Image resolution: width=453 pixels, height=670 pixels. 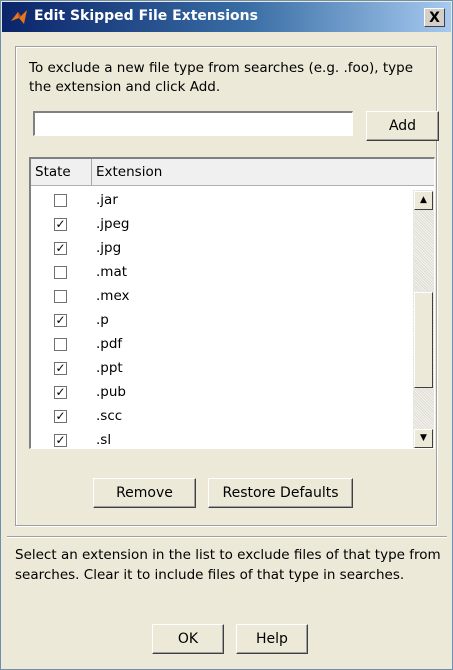 What do you see at coordinates (221, 346) in the screenshot?
I see `table-row: .pdf` at bounding box center [221, 346].